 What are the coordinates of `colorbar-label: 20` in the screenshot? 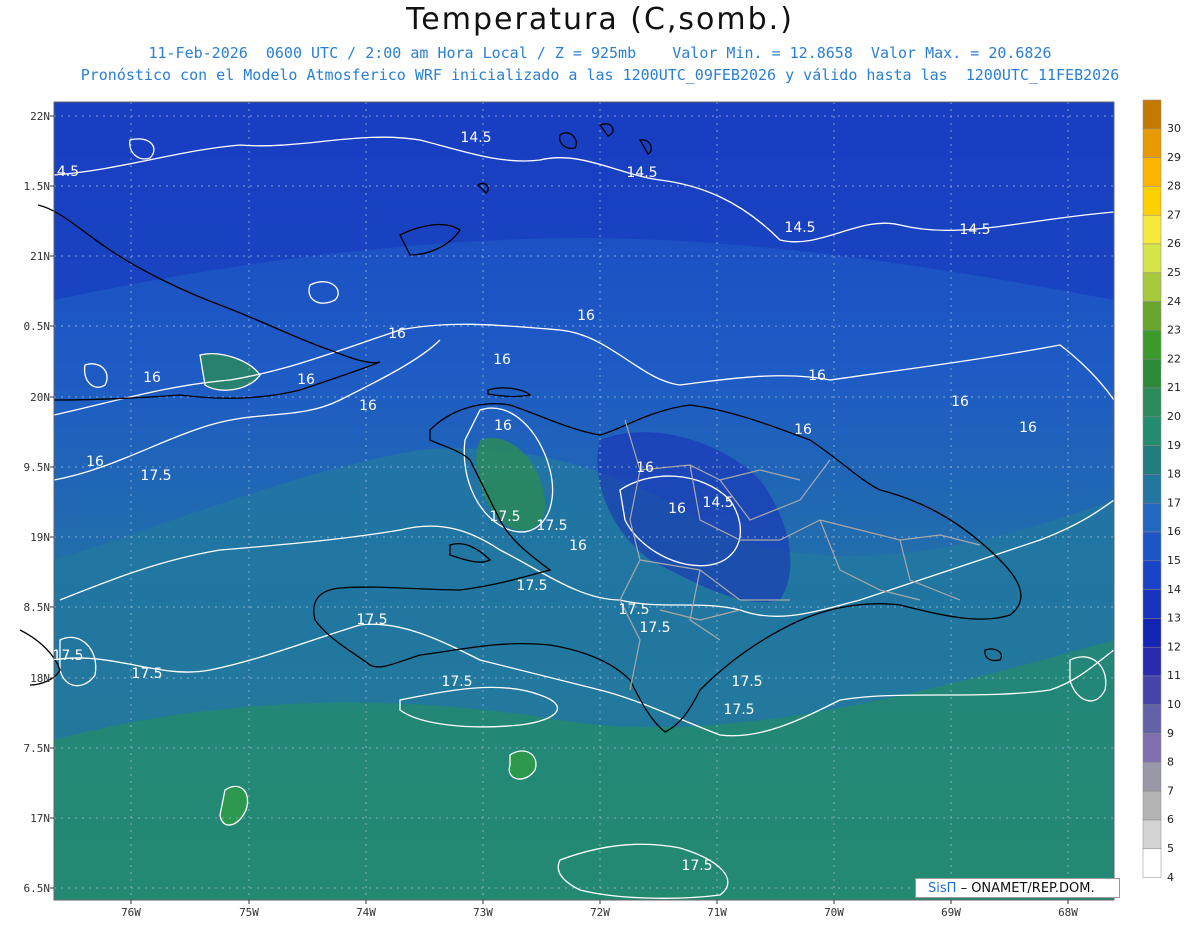 It's located at (1174, 416).